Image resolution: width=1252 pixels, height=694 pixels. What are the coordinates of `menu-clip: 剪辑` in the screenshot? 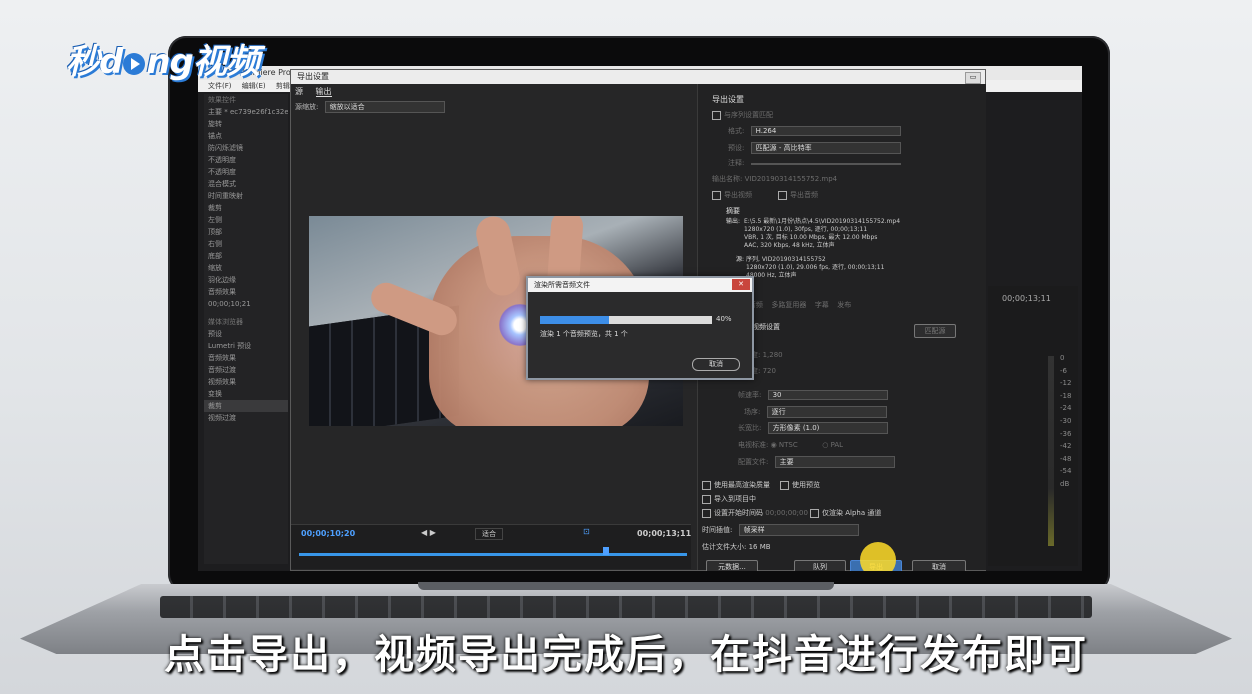 It's located at (279, 86).